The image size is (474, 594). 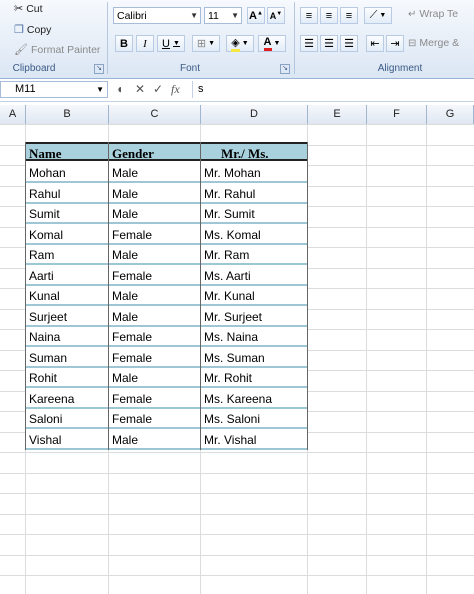 What do you see at coordinates (145, 43) in the screenshot?
I see `italic-button: I` at bounding box center [145, 43].